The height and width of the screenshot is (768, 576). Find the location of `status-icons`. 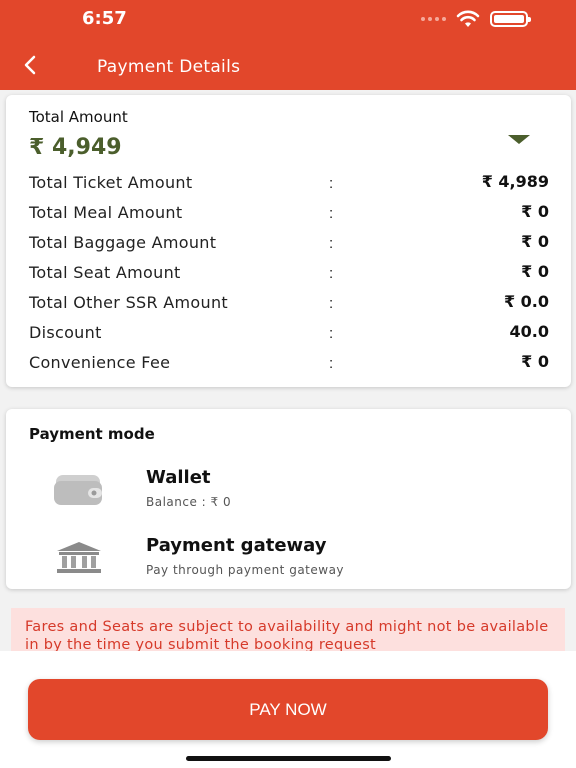

status-icons is located at coordinates (476, 19).